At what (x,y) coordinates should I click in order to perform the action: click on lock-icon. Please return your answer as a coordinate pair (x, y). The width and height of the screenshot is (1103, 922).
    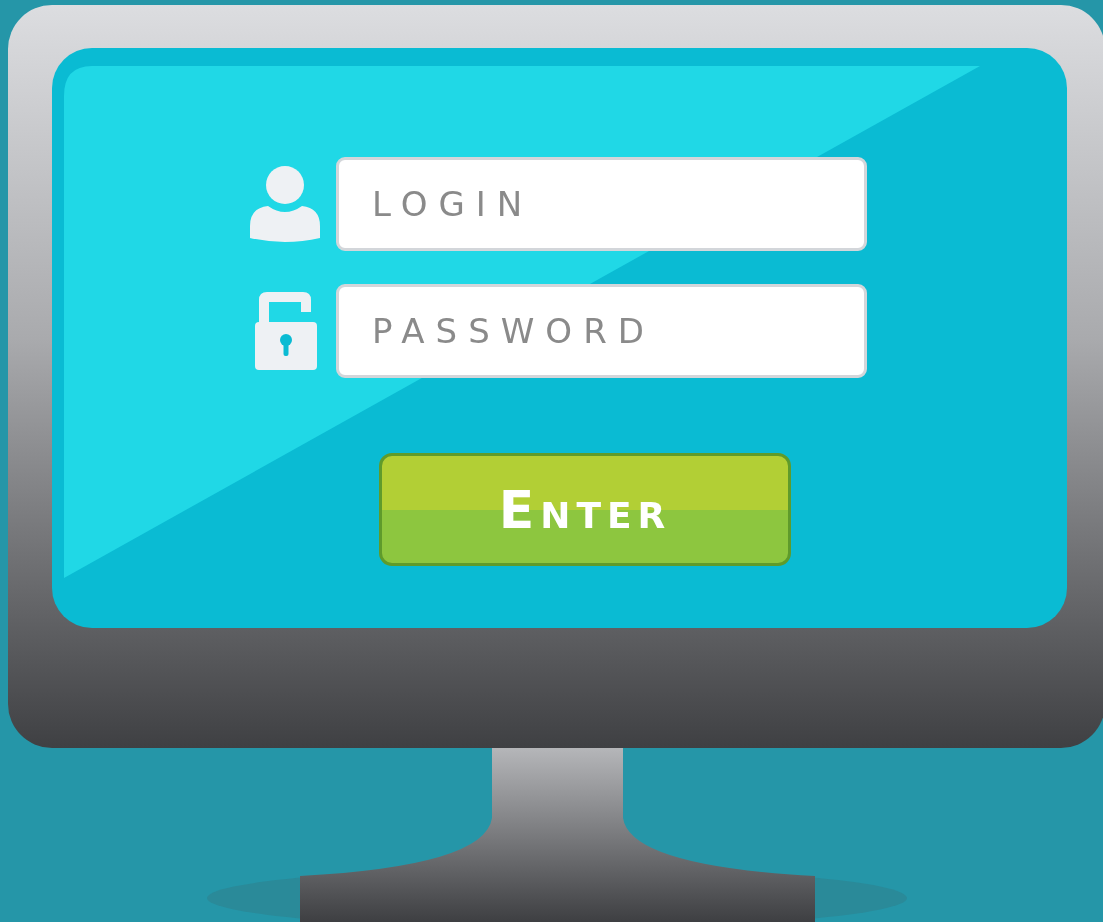
    Looking at the image, I should click on (286, 331).